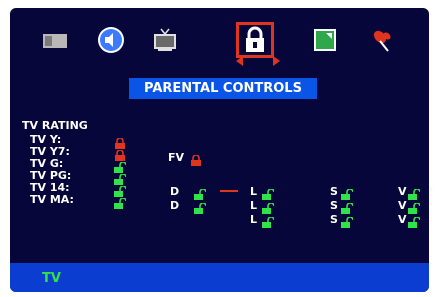  What do you see at coordinates (254, 205) in the screenshot?
I see `l-label-14: L` at bounding box center [254, 205].